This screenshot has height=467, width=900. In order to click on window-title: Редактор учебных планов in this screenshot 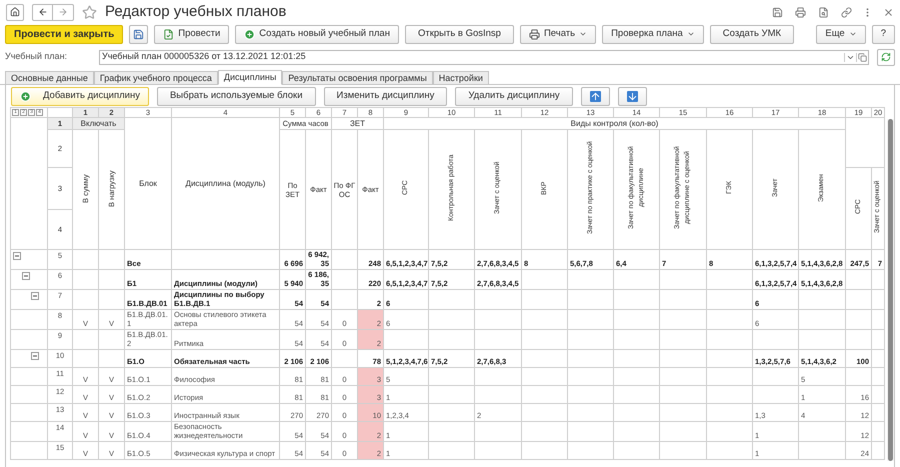, I will do `click(195, 12)`.